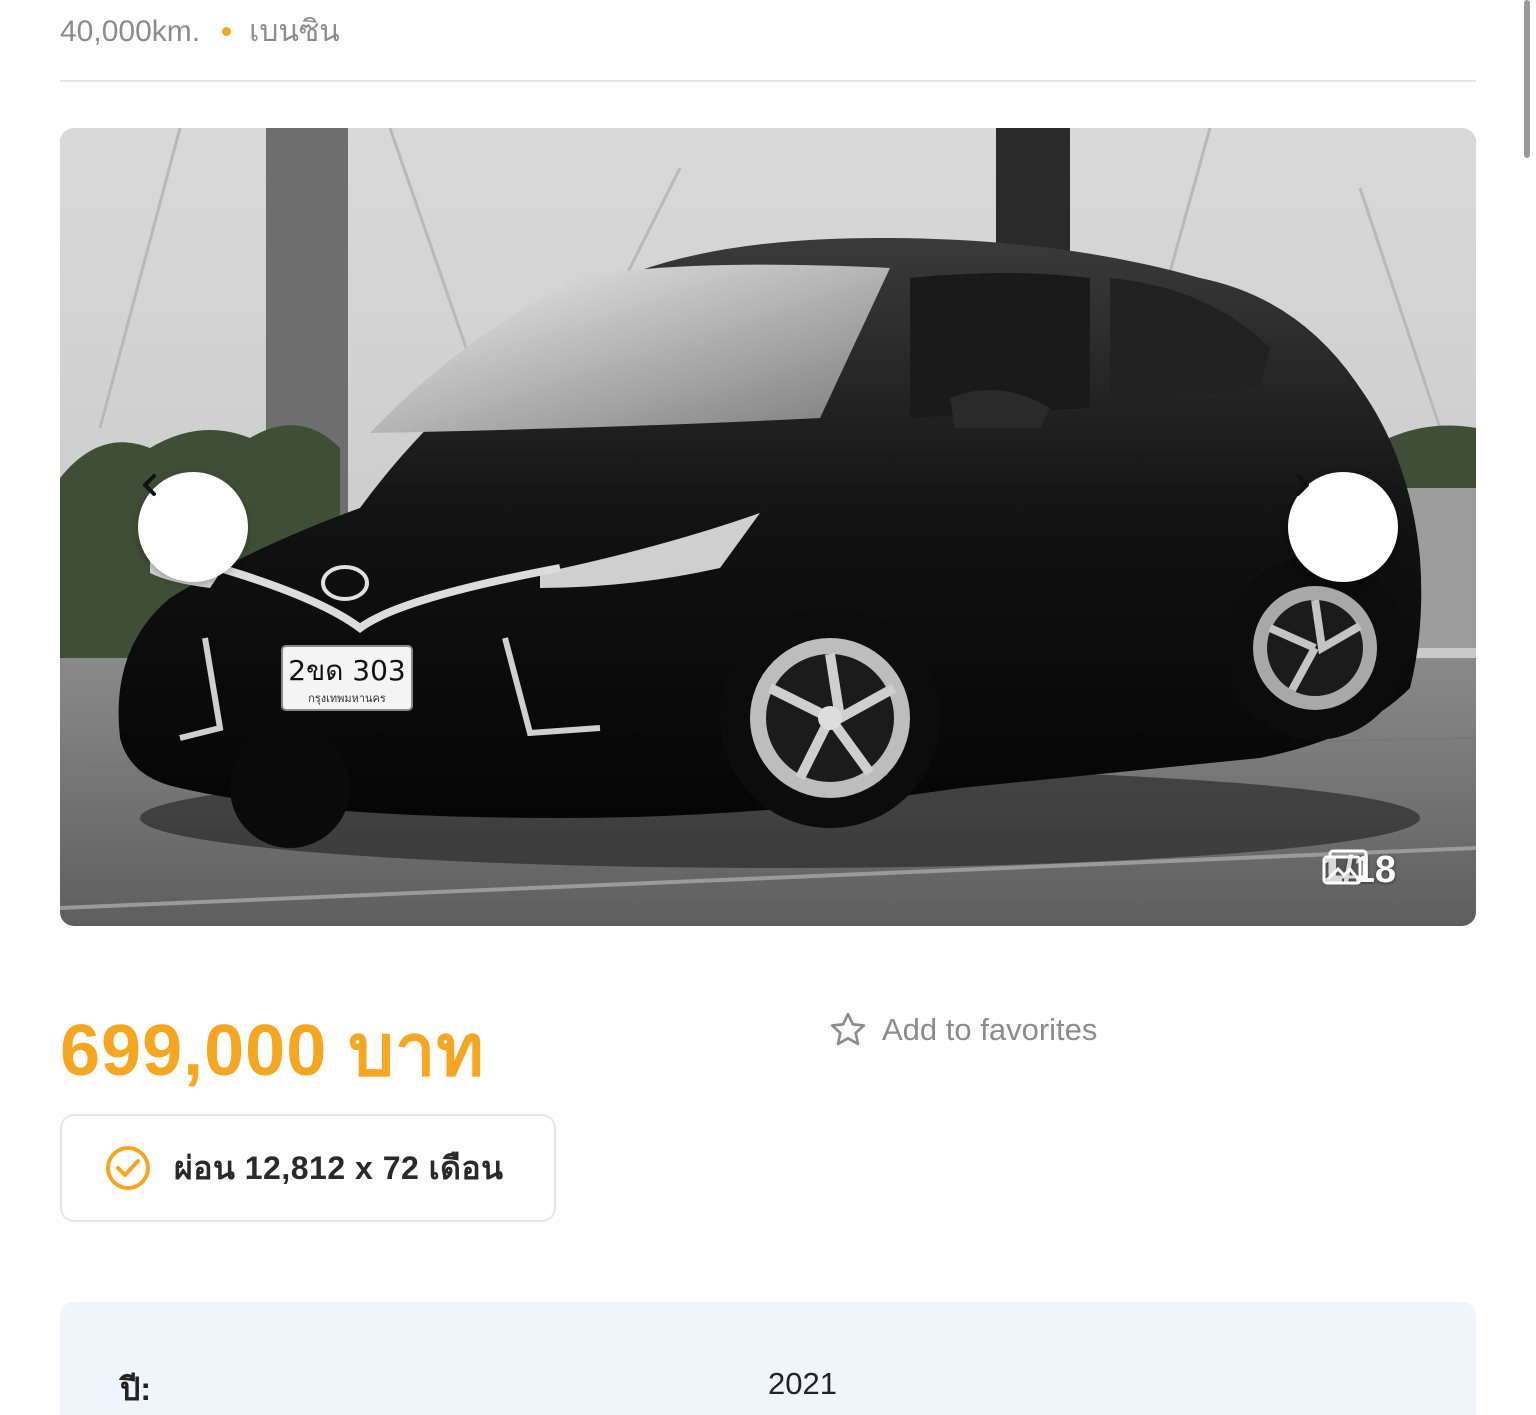  What do you see at coordinates (768, 81) in the screenshot?
I see `divider` at bounding box center [768, 81].